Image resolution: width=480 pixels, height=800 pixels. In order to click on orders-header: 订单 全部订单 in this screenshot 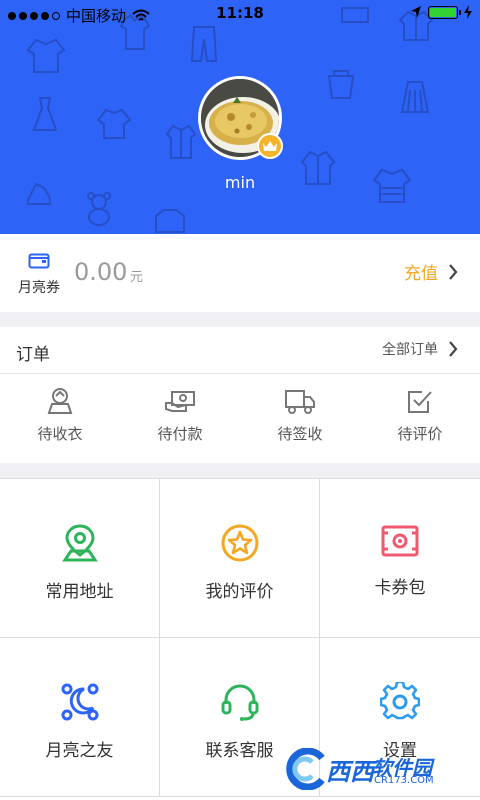, I will do `click(240, 350)`.